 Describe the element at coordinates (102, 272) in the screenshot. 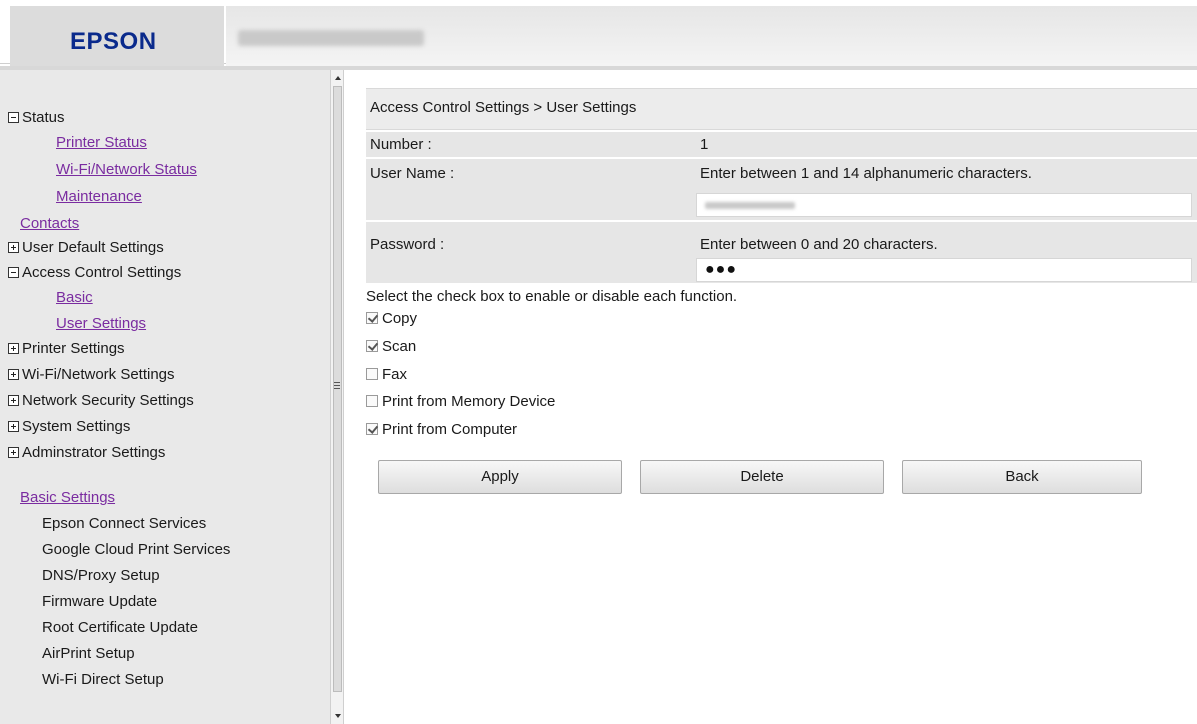

I see `sidebar-item-label: Access Control Settings` at that location.